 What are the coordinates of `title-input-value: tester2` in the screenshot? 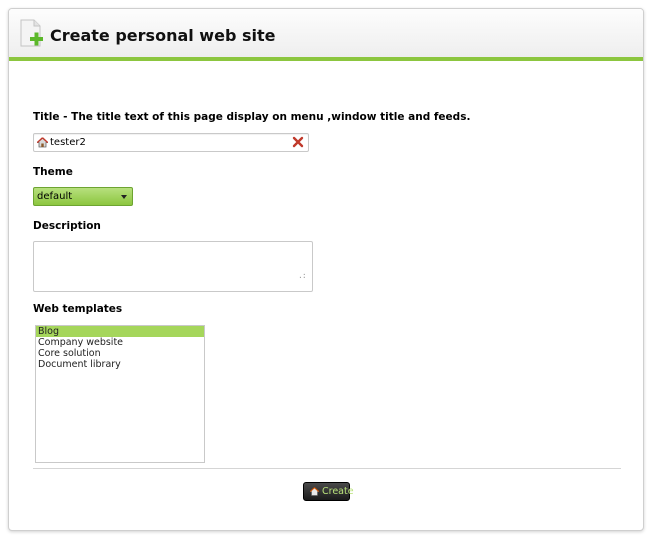 It's located at (68, 142).